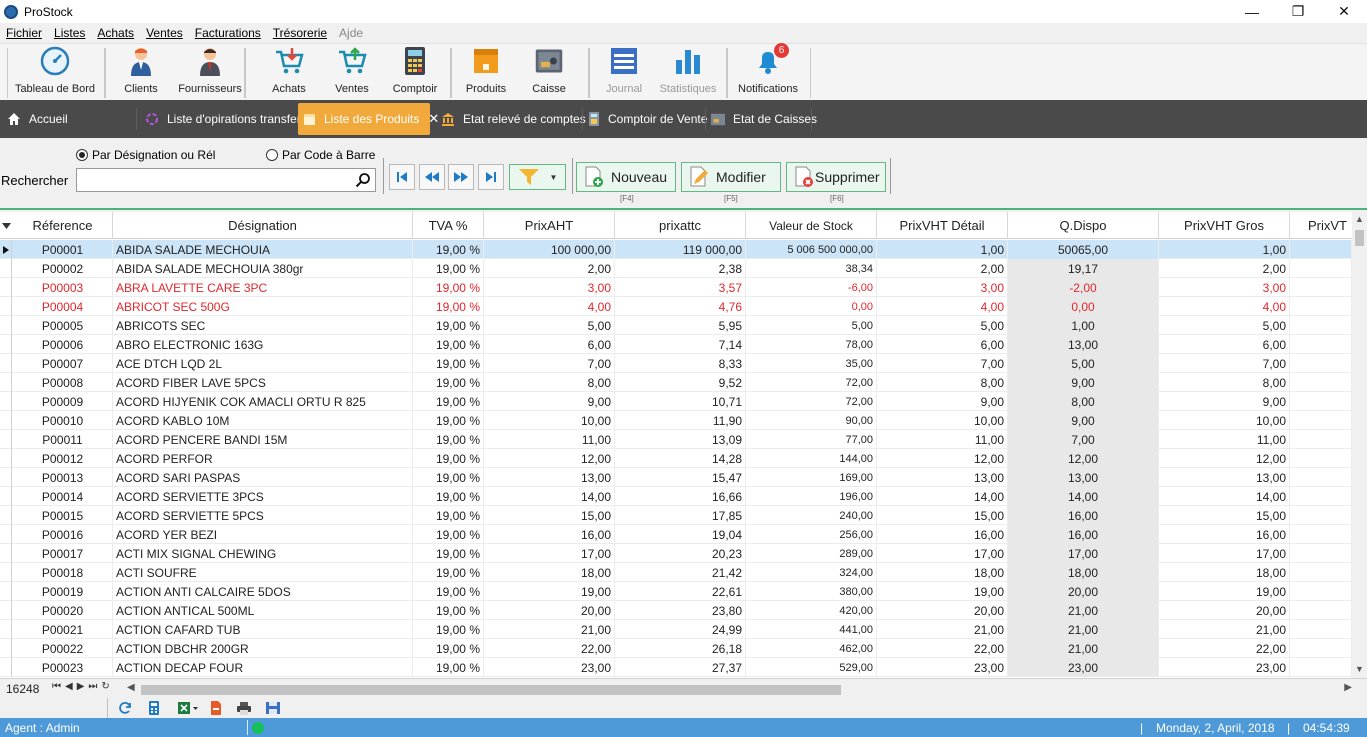 The height and width of the screenshot is (737, 1367). I want to click on cell-prixvht-detail: 1,00, so click(942, 249).